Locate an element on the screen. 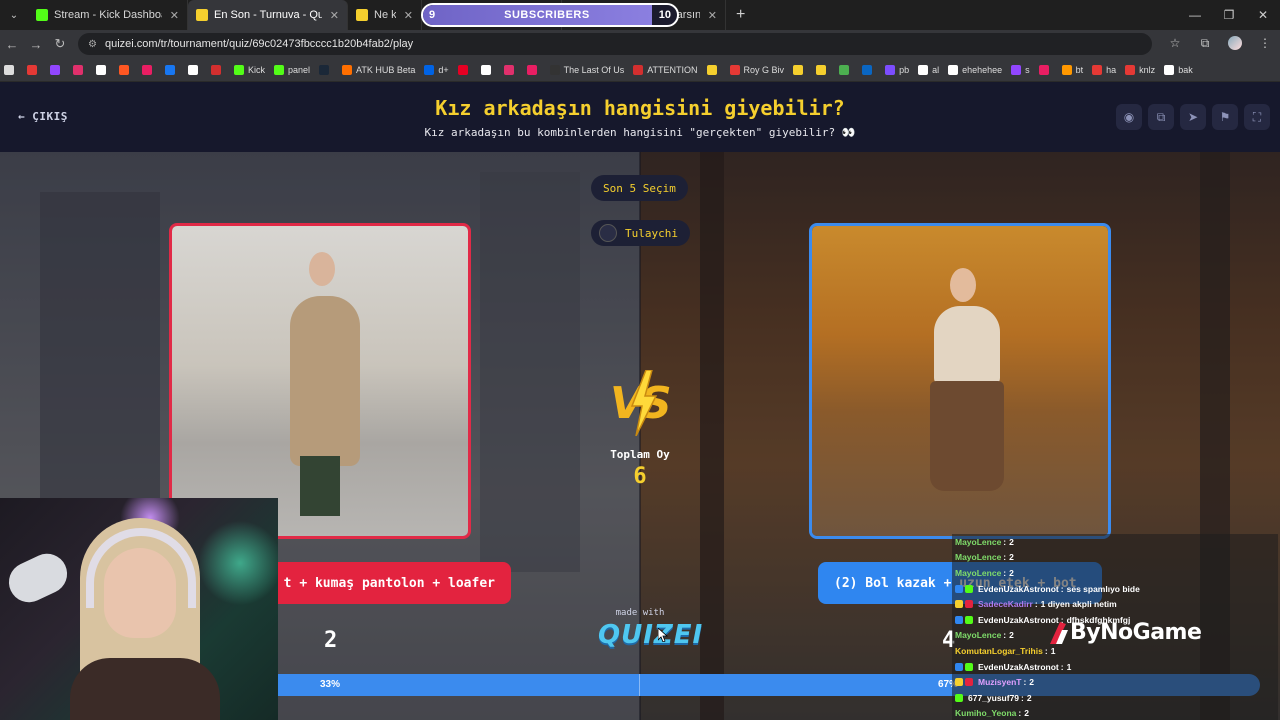 This screenshot has width=1280, height=720. last-picks-button: Son 5 Seçim is located at coordinates (639, 188).